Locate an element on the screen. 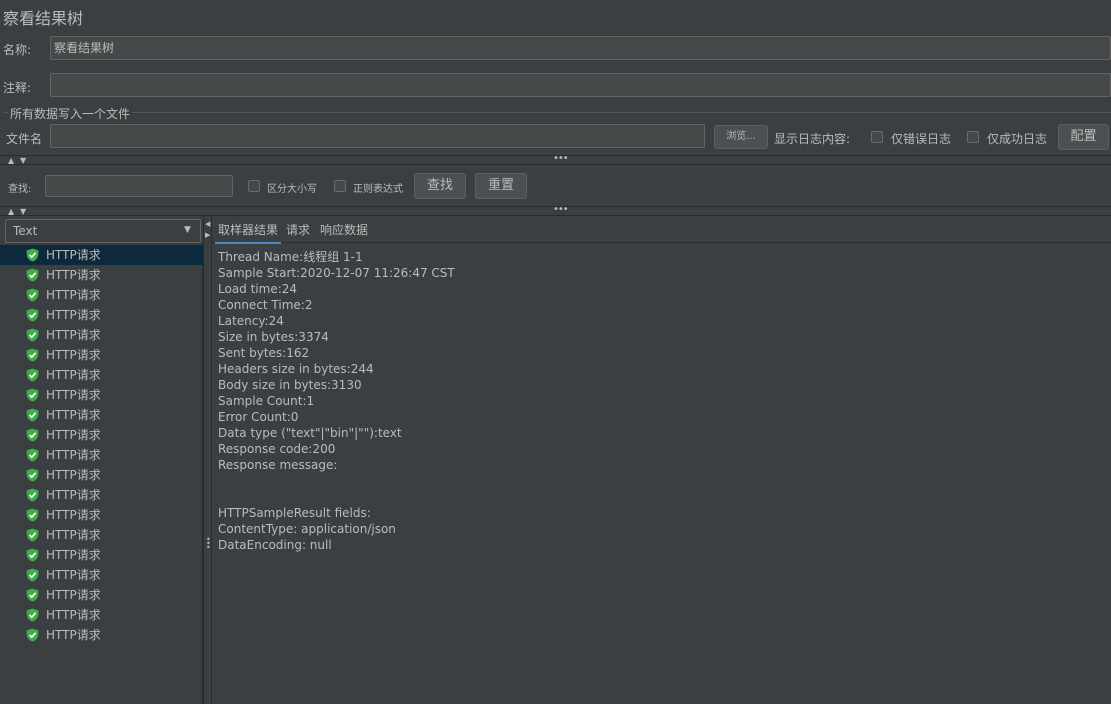  filename-field is located at coordinates (377, 136).